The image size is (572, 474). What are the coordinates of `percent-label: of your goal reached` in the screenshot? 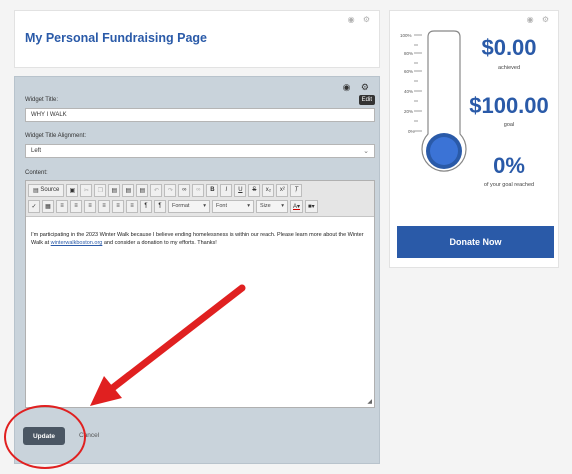 It's located at (509, 185).